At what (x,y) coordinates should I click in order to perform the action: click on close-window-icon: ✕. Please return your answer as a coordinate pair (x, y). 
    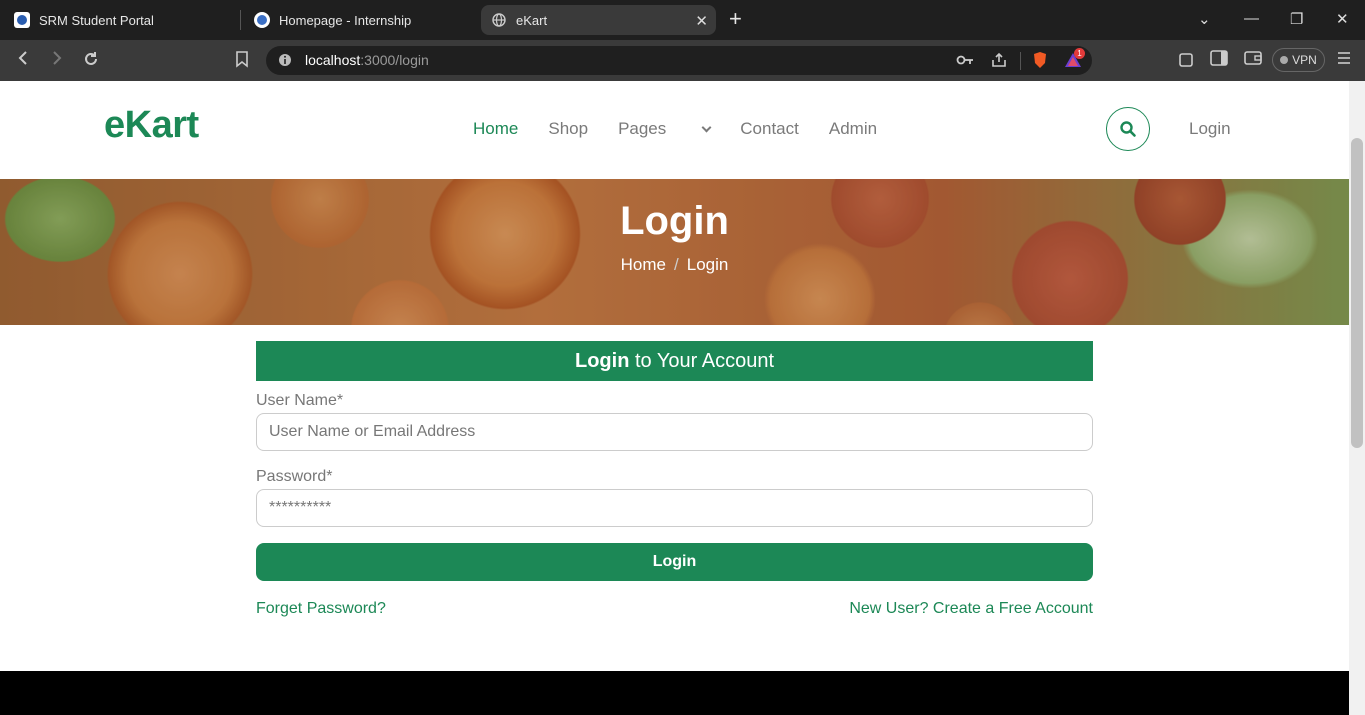
    Looking at the image, I should click on (1342, 19).